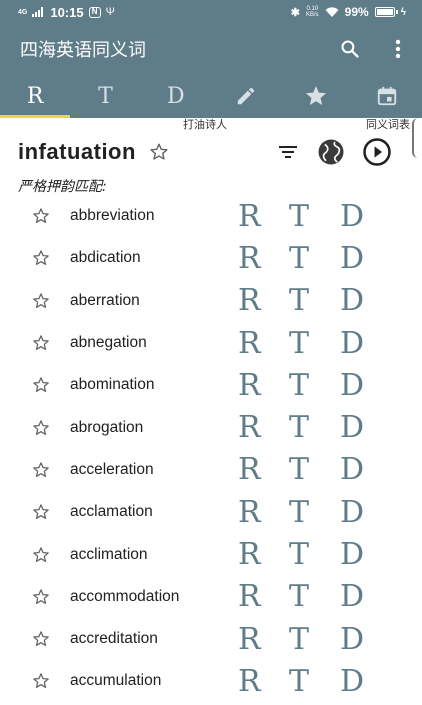  What do you see at coordinates (377, 152) in the screenshot?
I see `play-button` at bounding box center [377, 152].